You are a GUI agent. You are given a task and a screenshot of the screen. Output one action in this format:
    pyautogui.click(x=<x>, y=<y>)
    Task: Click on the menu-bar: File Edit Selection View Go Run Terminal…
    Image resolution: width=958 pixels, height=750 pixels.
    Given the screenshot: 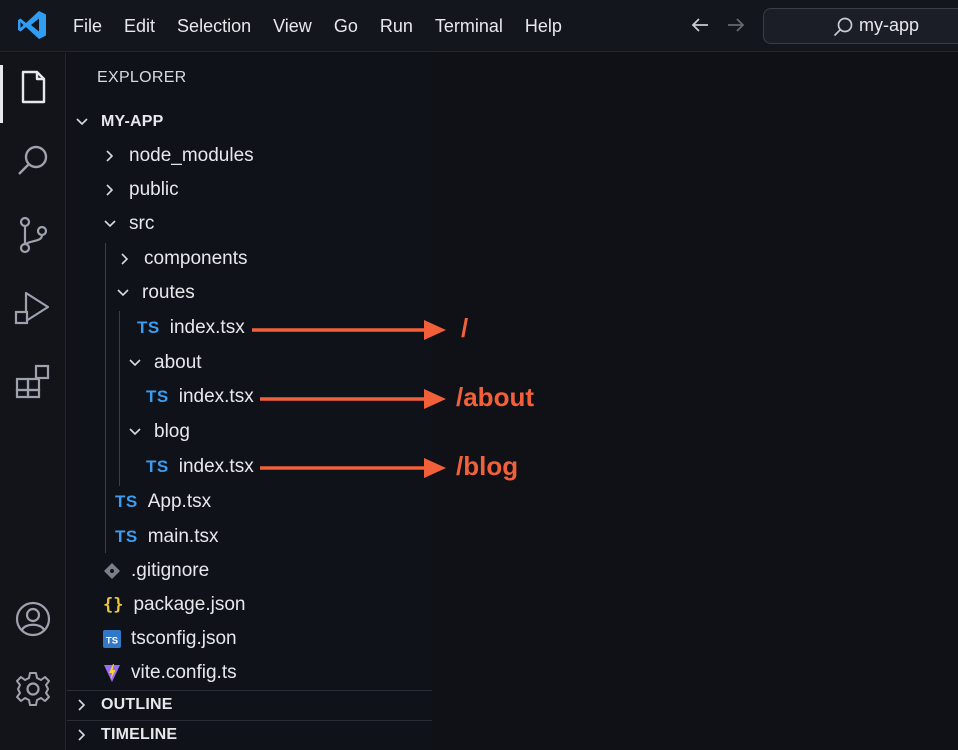 What is the action you would take?
    pyautogui.click(x=317, y=26)
    